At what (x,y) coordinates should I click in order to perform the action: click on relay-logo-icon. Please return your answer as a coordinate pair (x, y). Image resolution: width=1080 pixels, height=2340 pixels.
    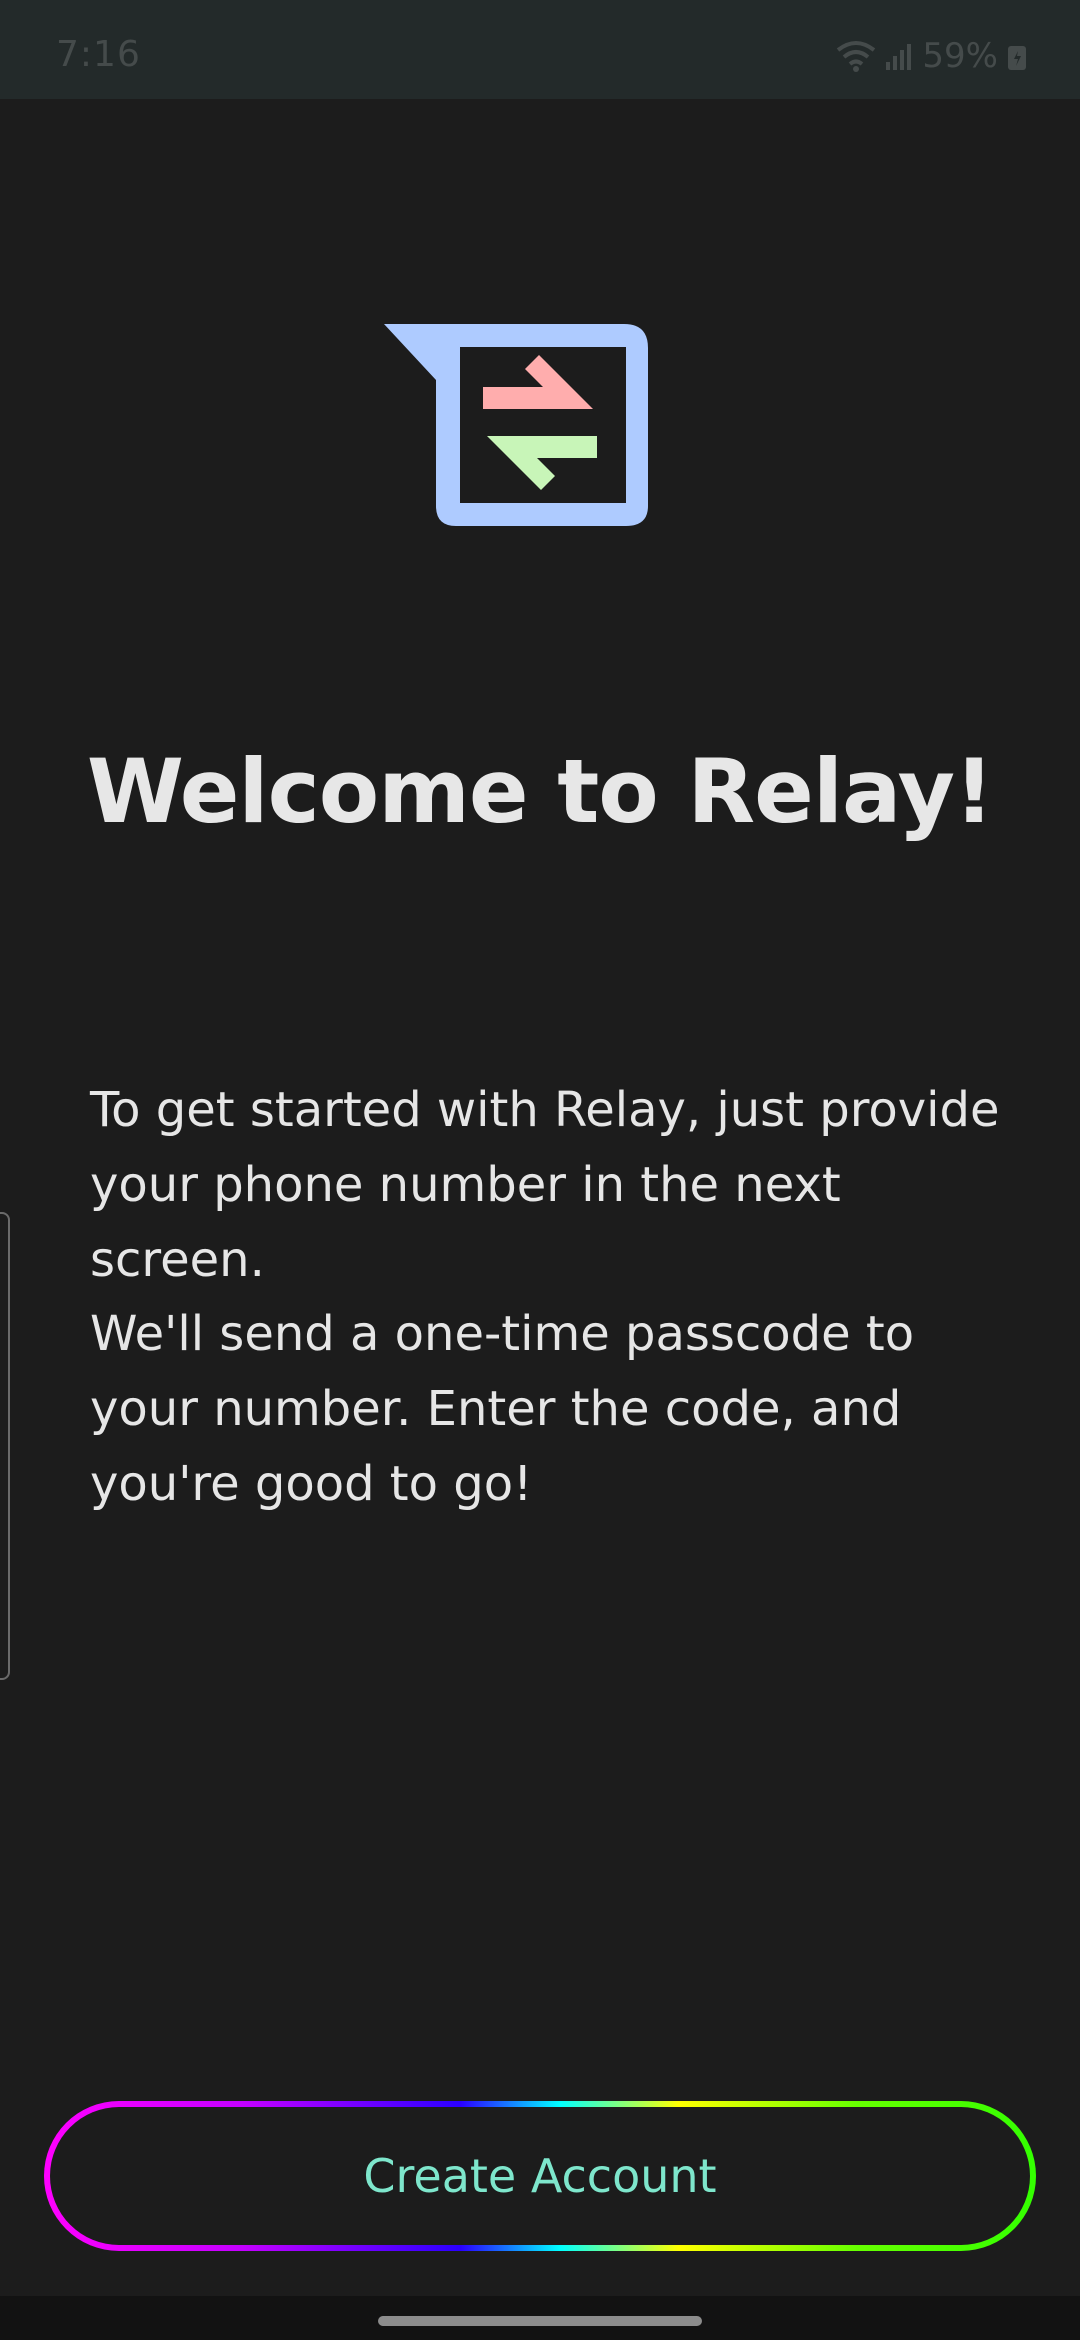
    Looking at the image, I should click on (516, 425).